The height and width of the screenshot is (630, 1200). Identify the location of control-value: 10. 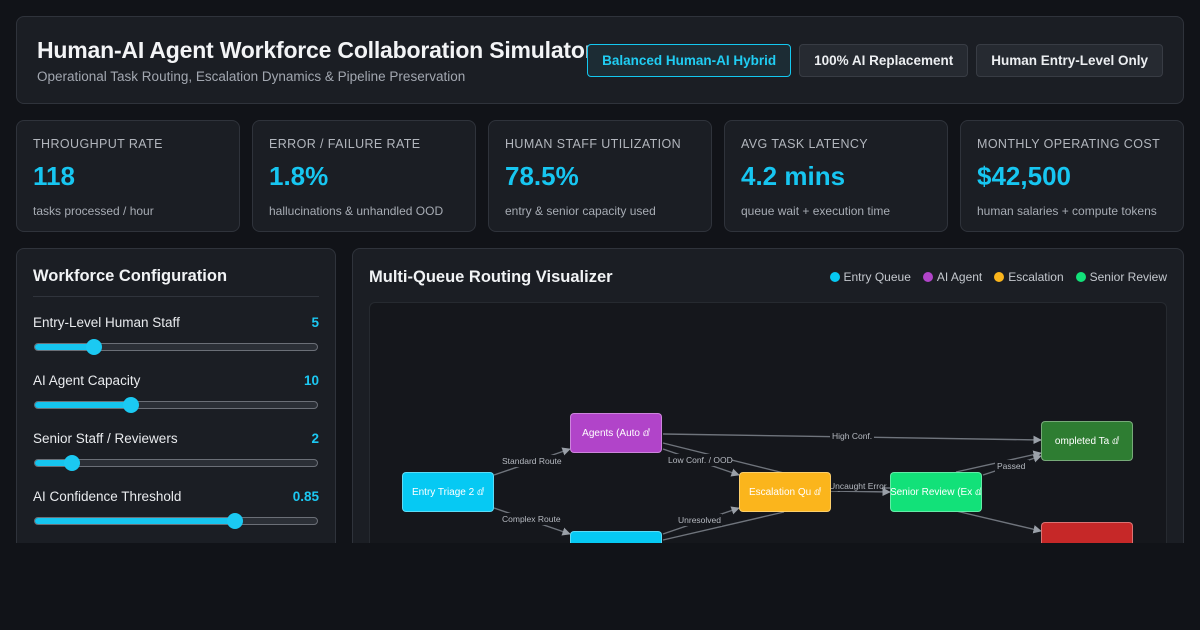
(311, 380).